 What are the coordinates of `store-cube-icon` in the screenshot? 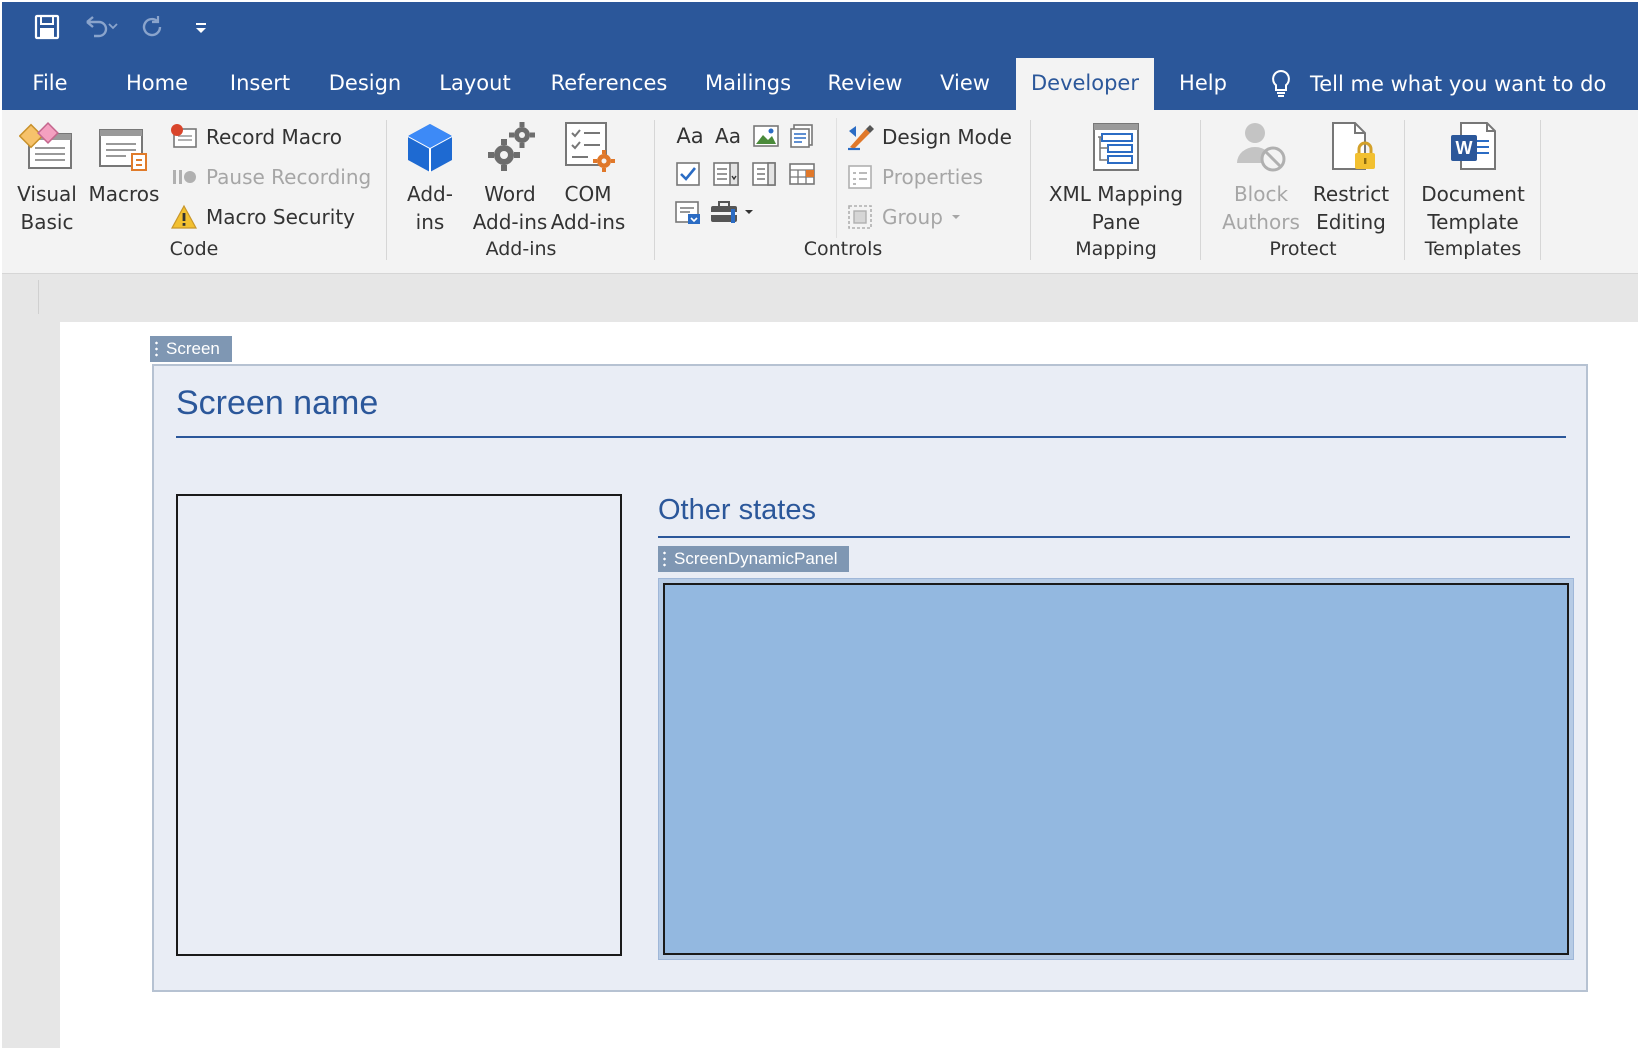 It's located at (430, 148).